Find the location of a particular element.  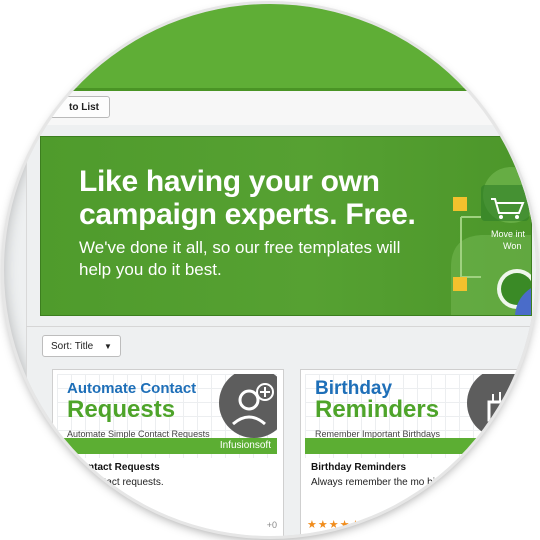

nav-menu-item: M is located at coordinates (529, 71).